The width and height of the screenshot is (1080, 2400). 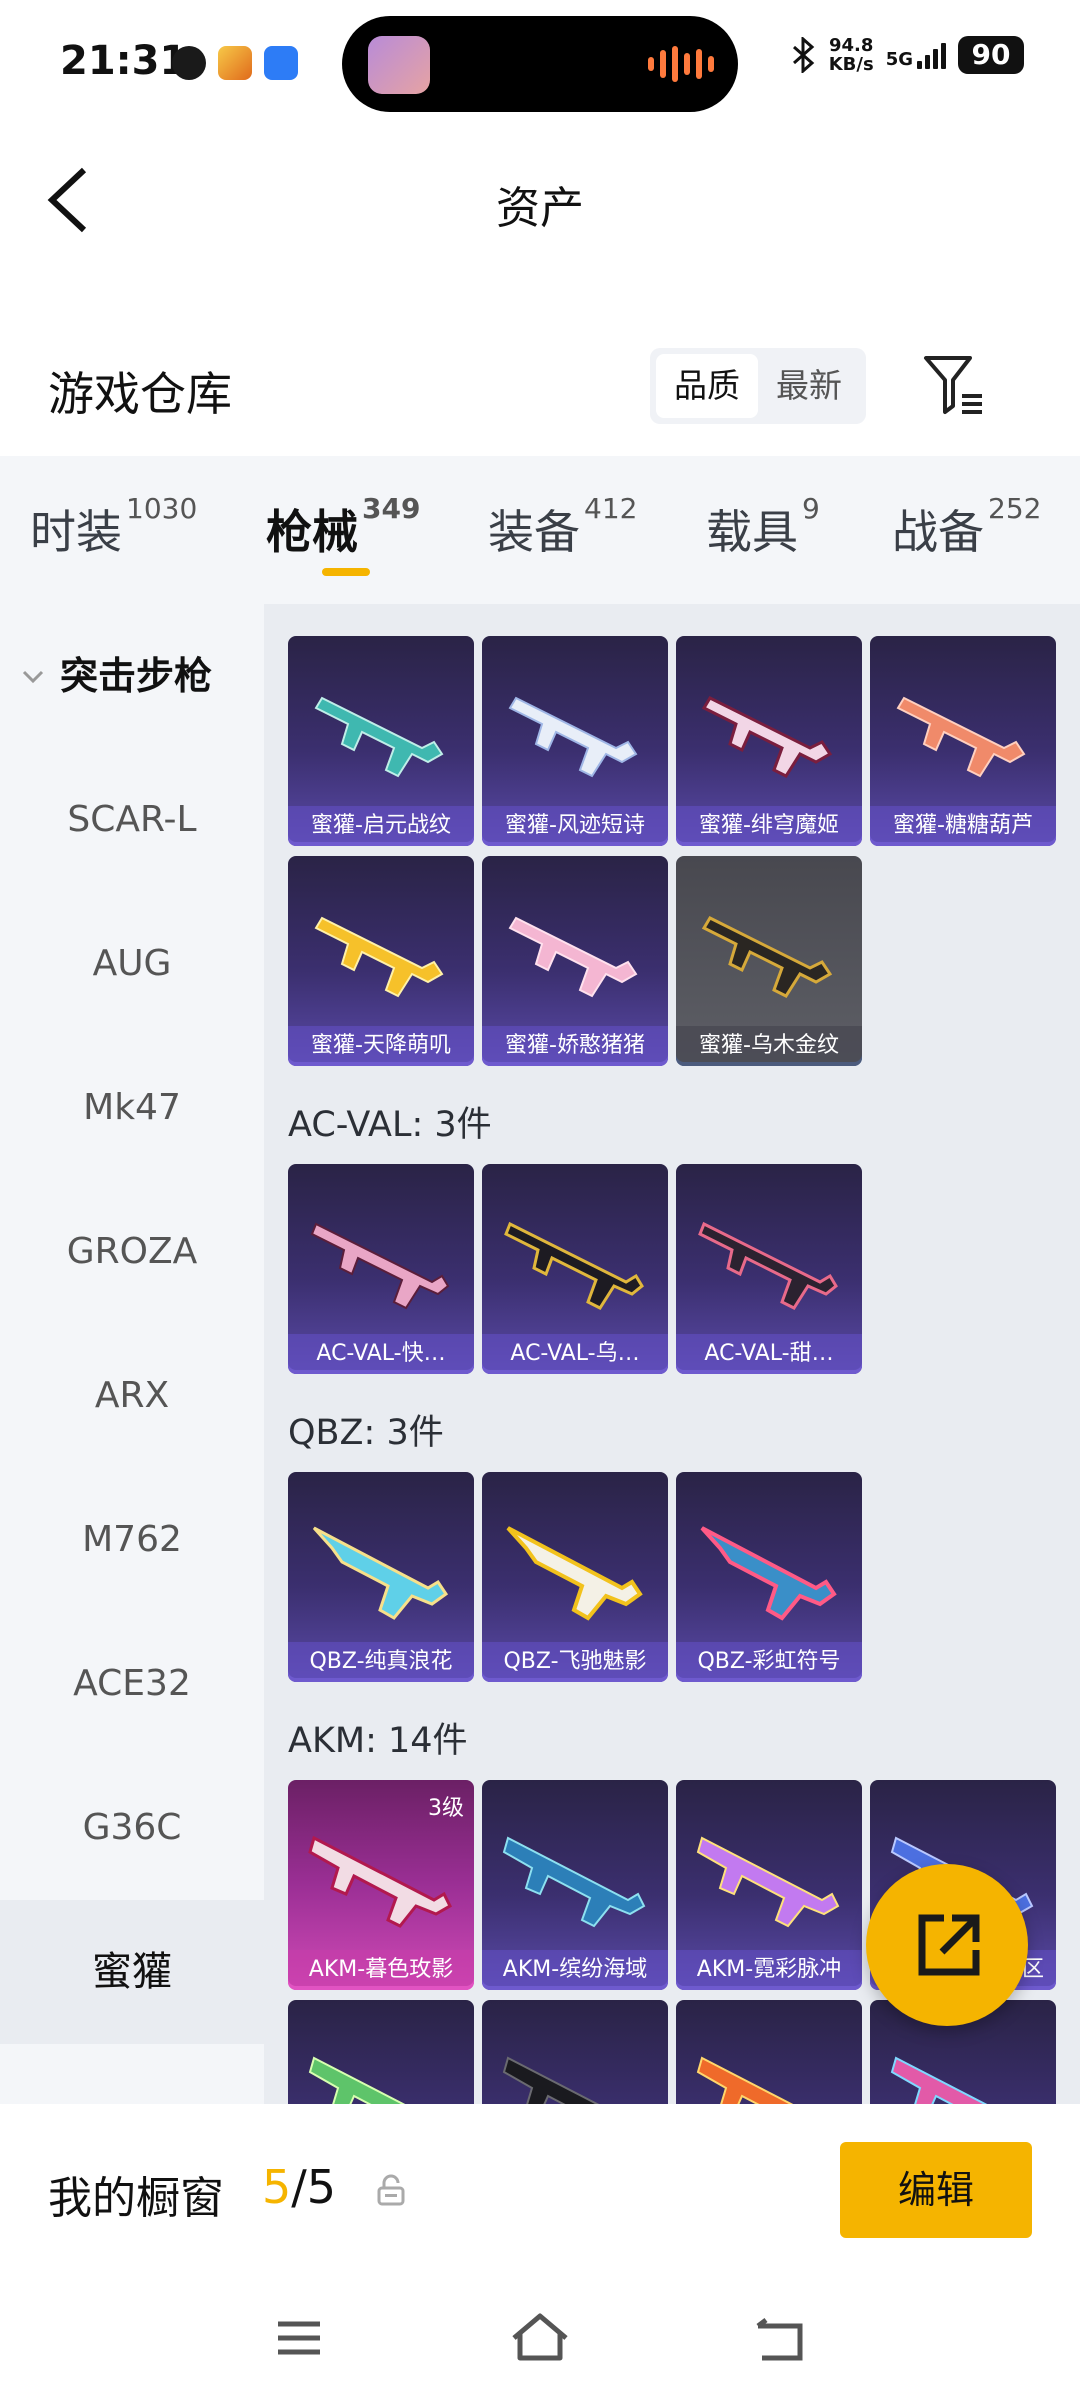 What do you see at coordinates (575, 1577) in the screenshot?
I see `skin-card: QBZ-飞驰魅影` at bounding box center [575, 1577].